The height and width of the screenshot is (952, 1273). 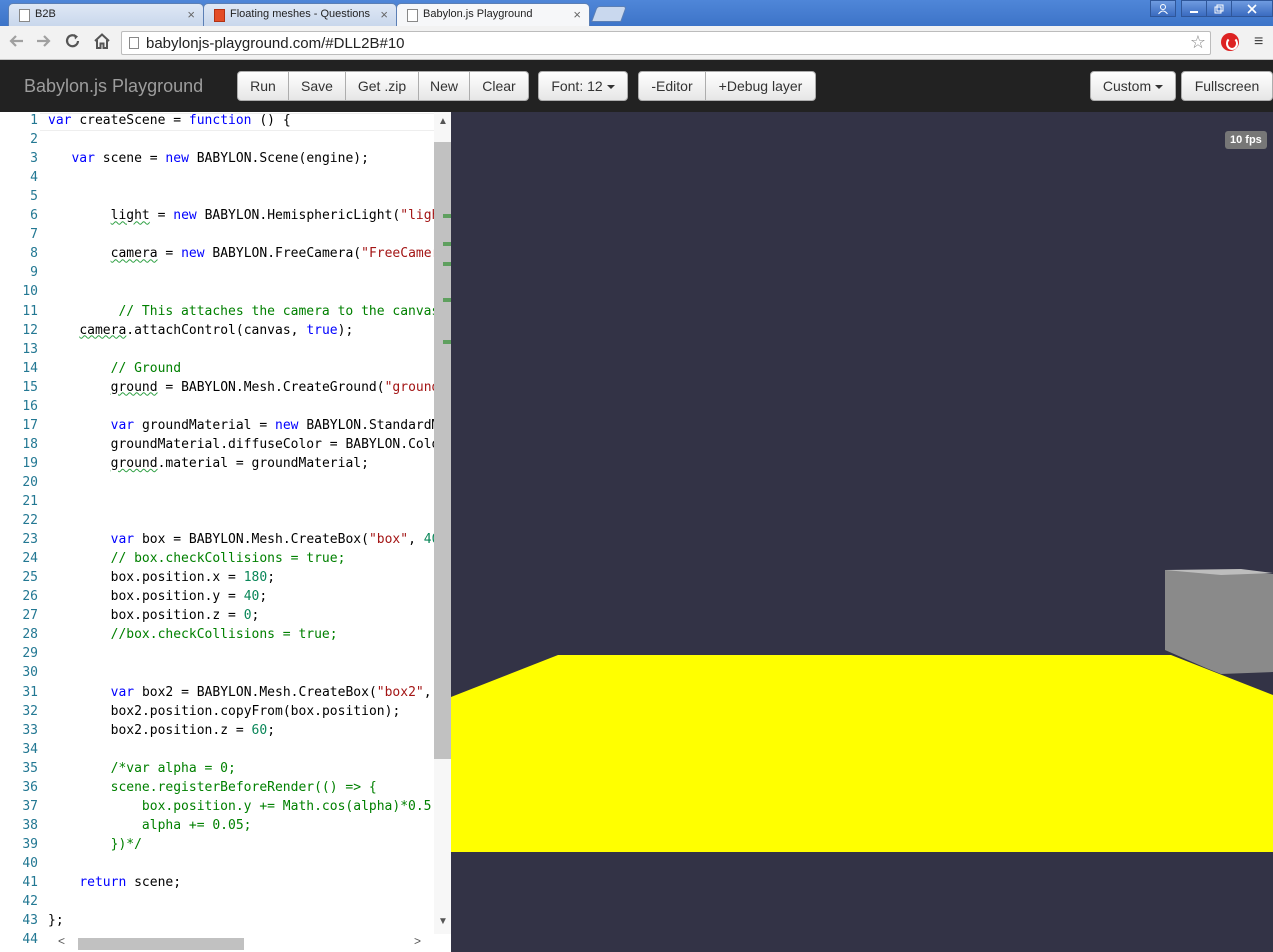 I want to click on get-zip-button: Get .zip, so click(x=382, y=86).